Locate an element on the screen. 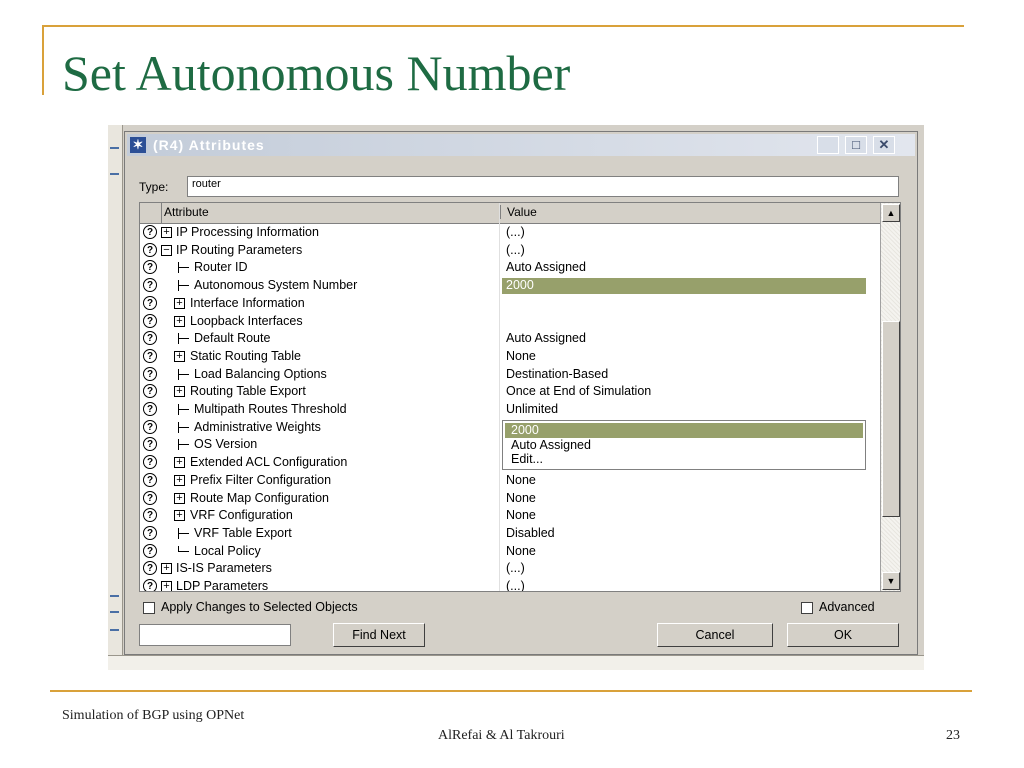 The height and width of the screenshot is (768, 1024). type-field: router is located at coordinates (543, 186).